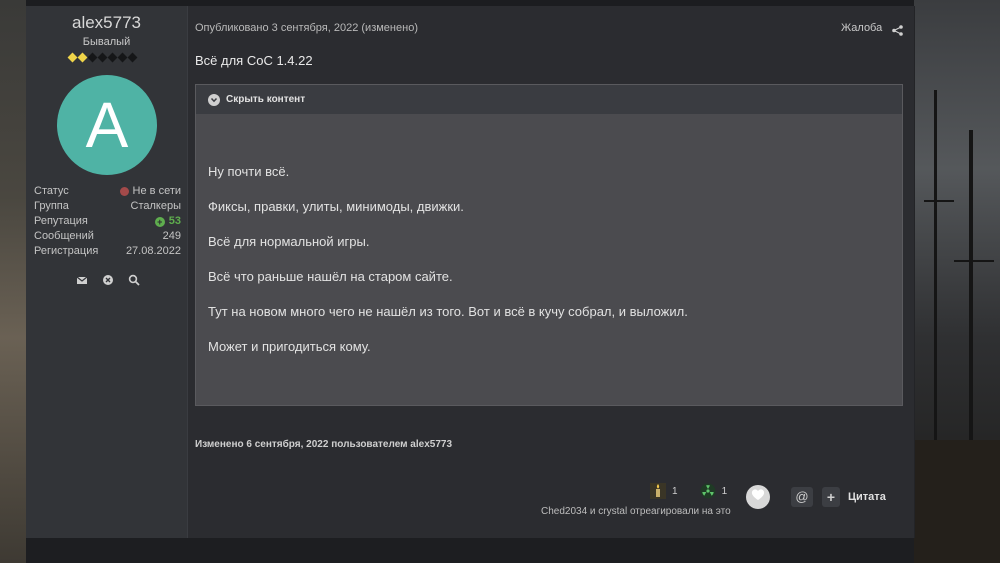  I want to click on stat-posts: Сообщений 249, so click(107, 236).